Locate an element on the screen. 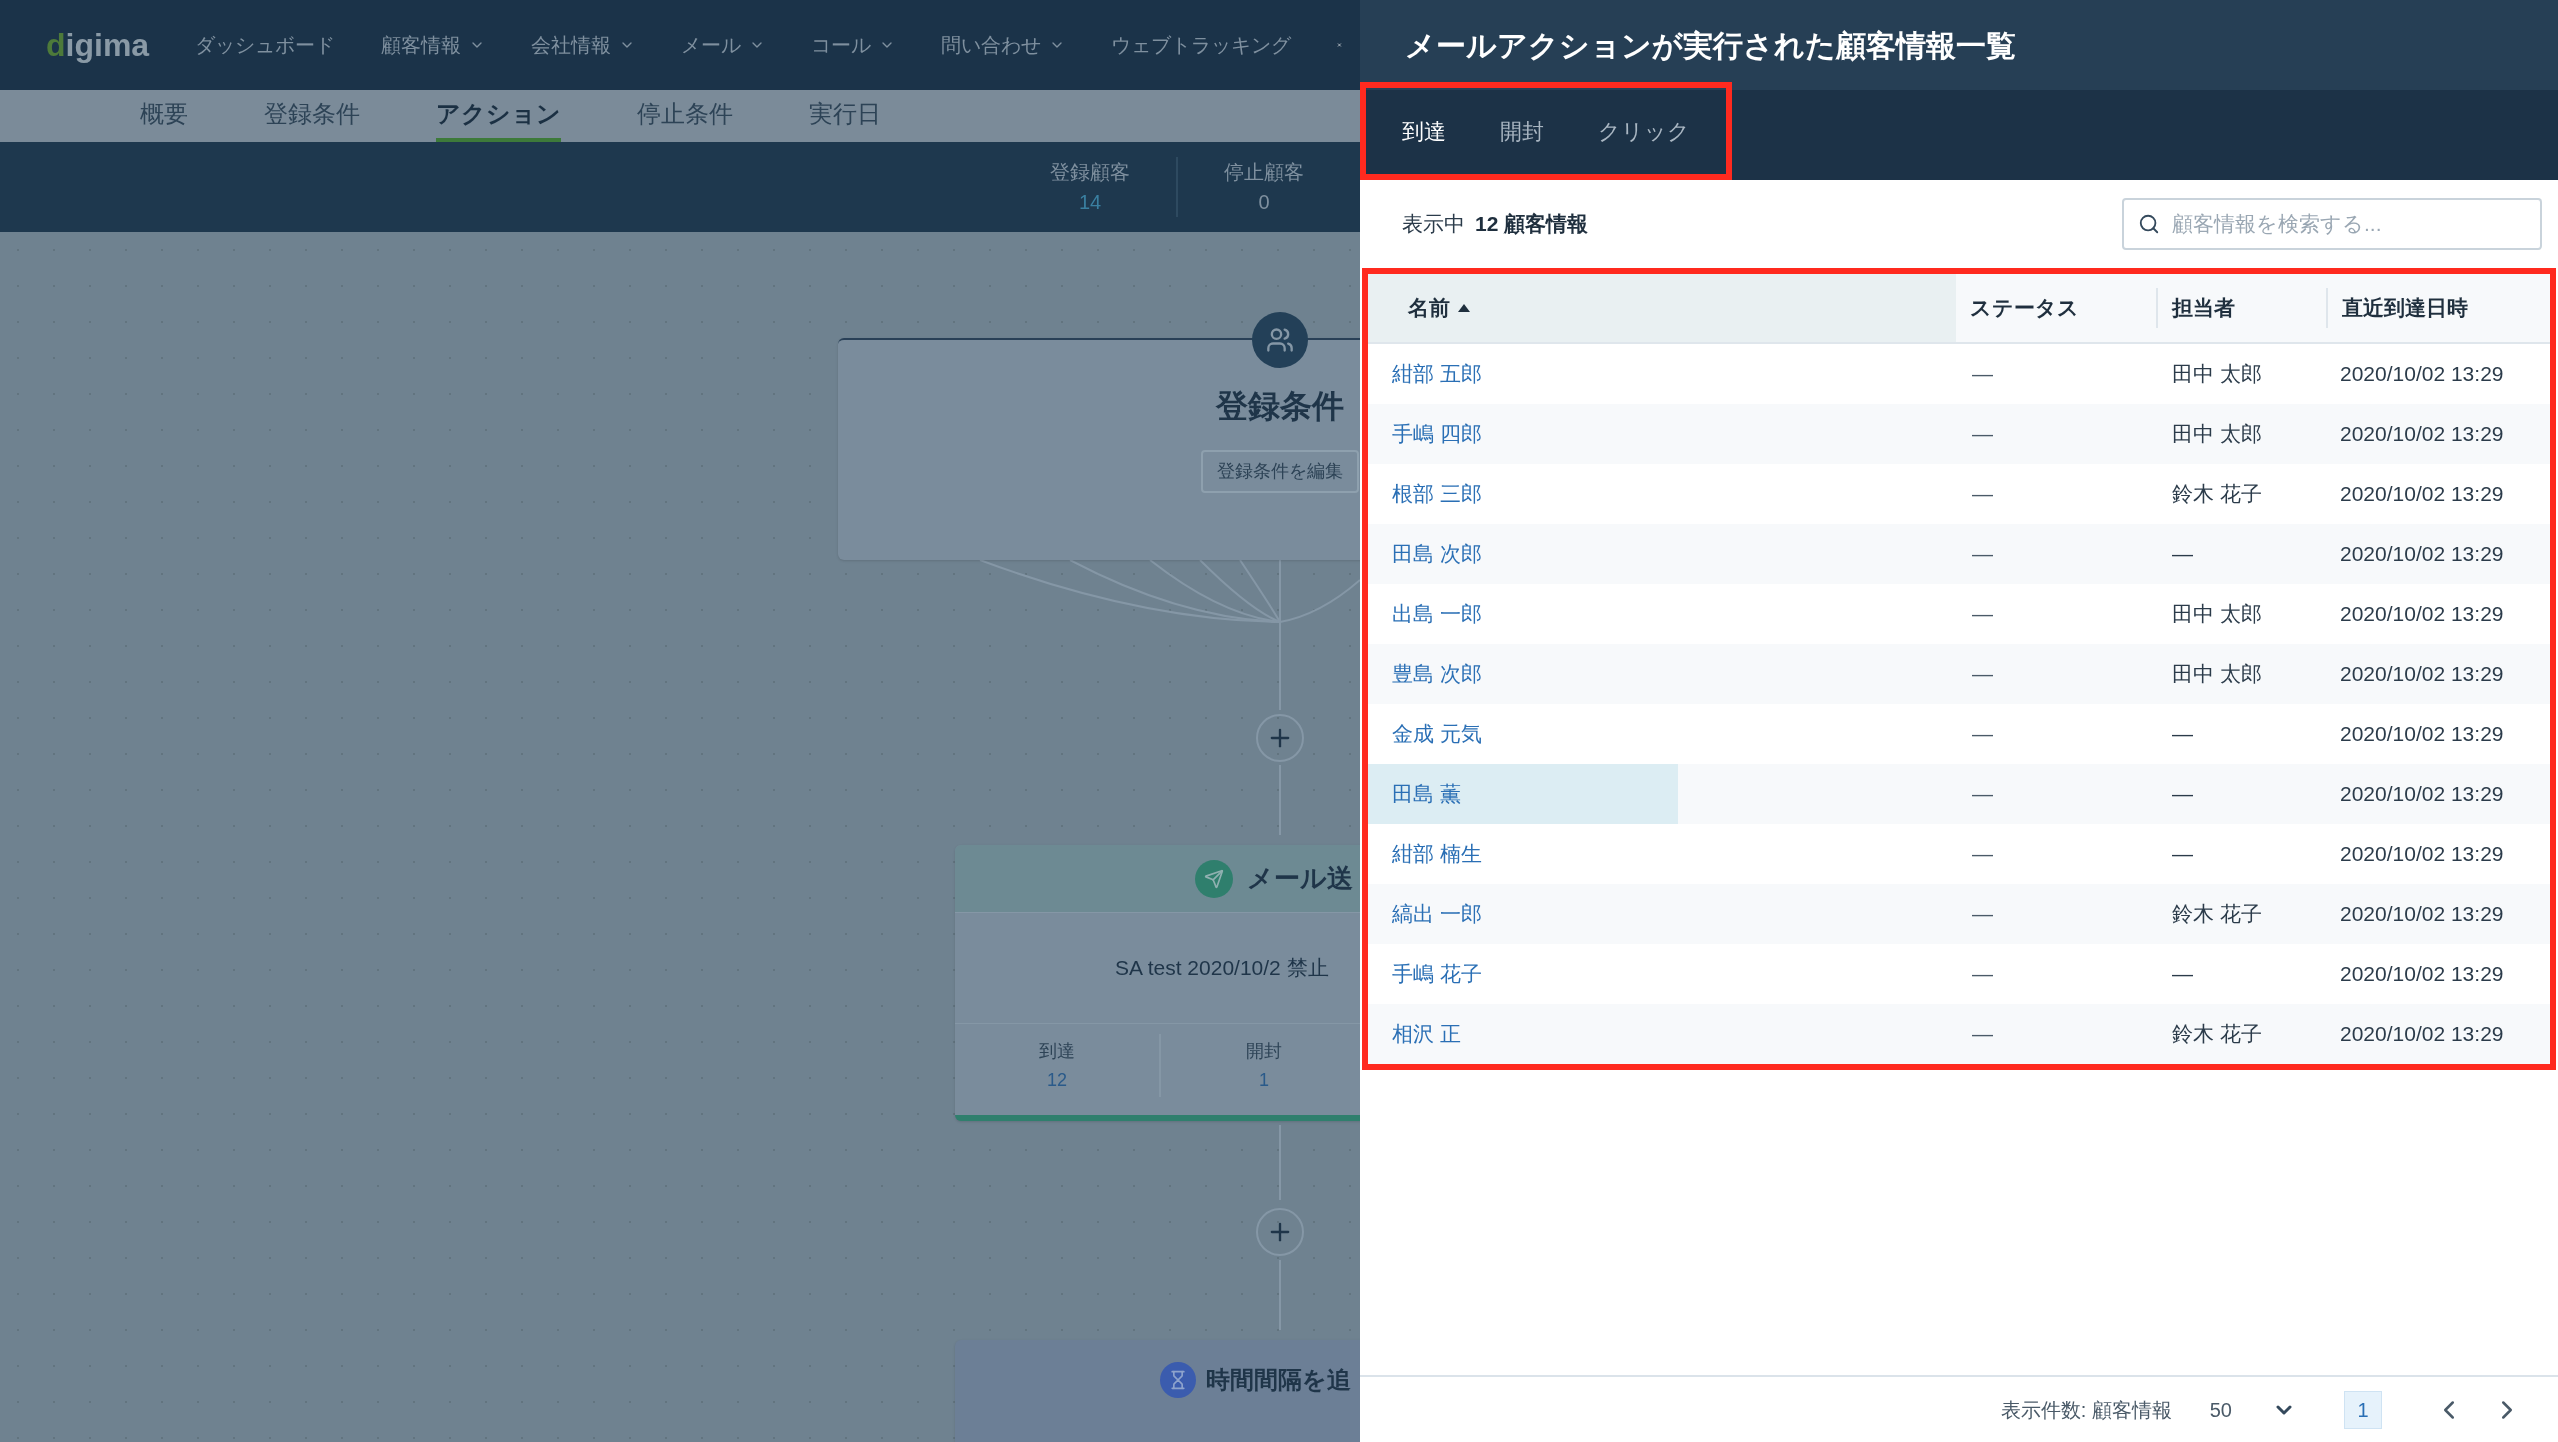 The image size is (2558, 1442). customer-name-link: 田島 次郎 is located at coordinates (1523, 554).